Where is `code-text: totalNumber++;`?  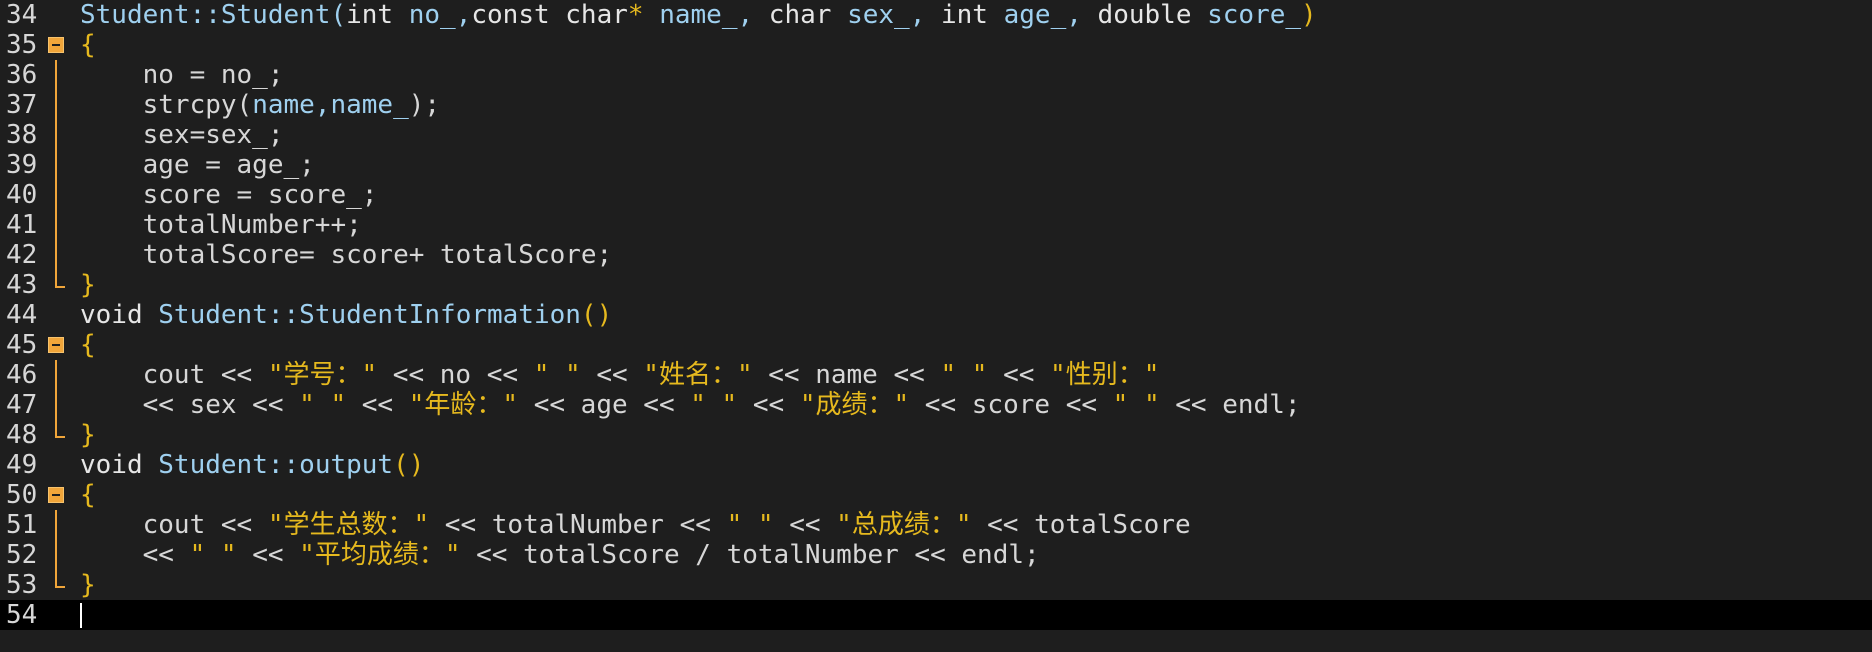 code-text: totalNumber++; is located at coordinates (221, 225).